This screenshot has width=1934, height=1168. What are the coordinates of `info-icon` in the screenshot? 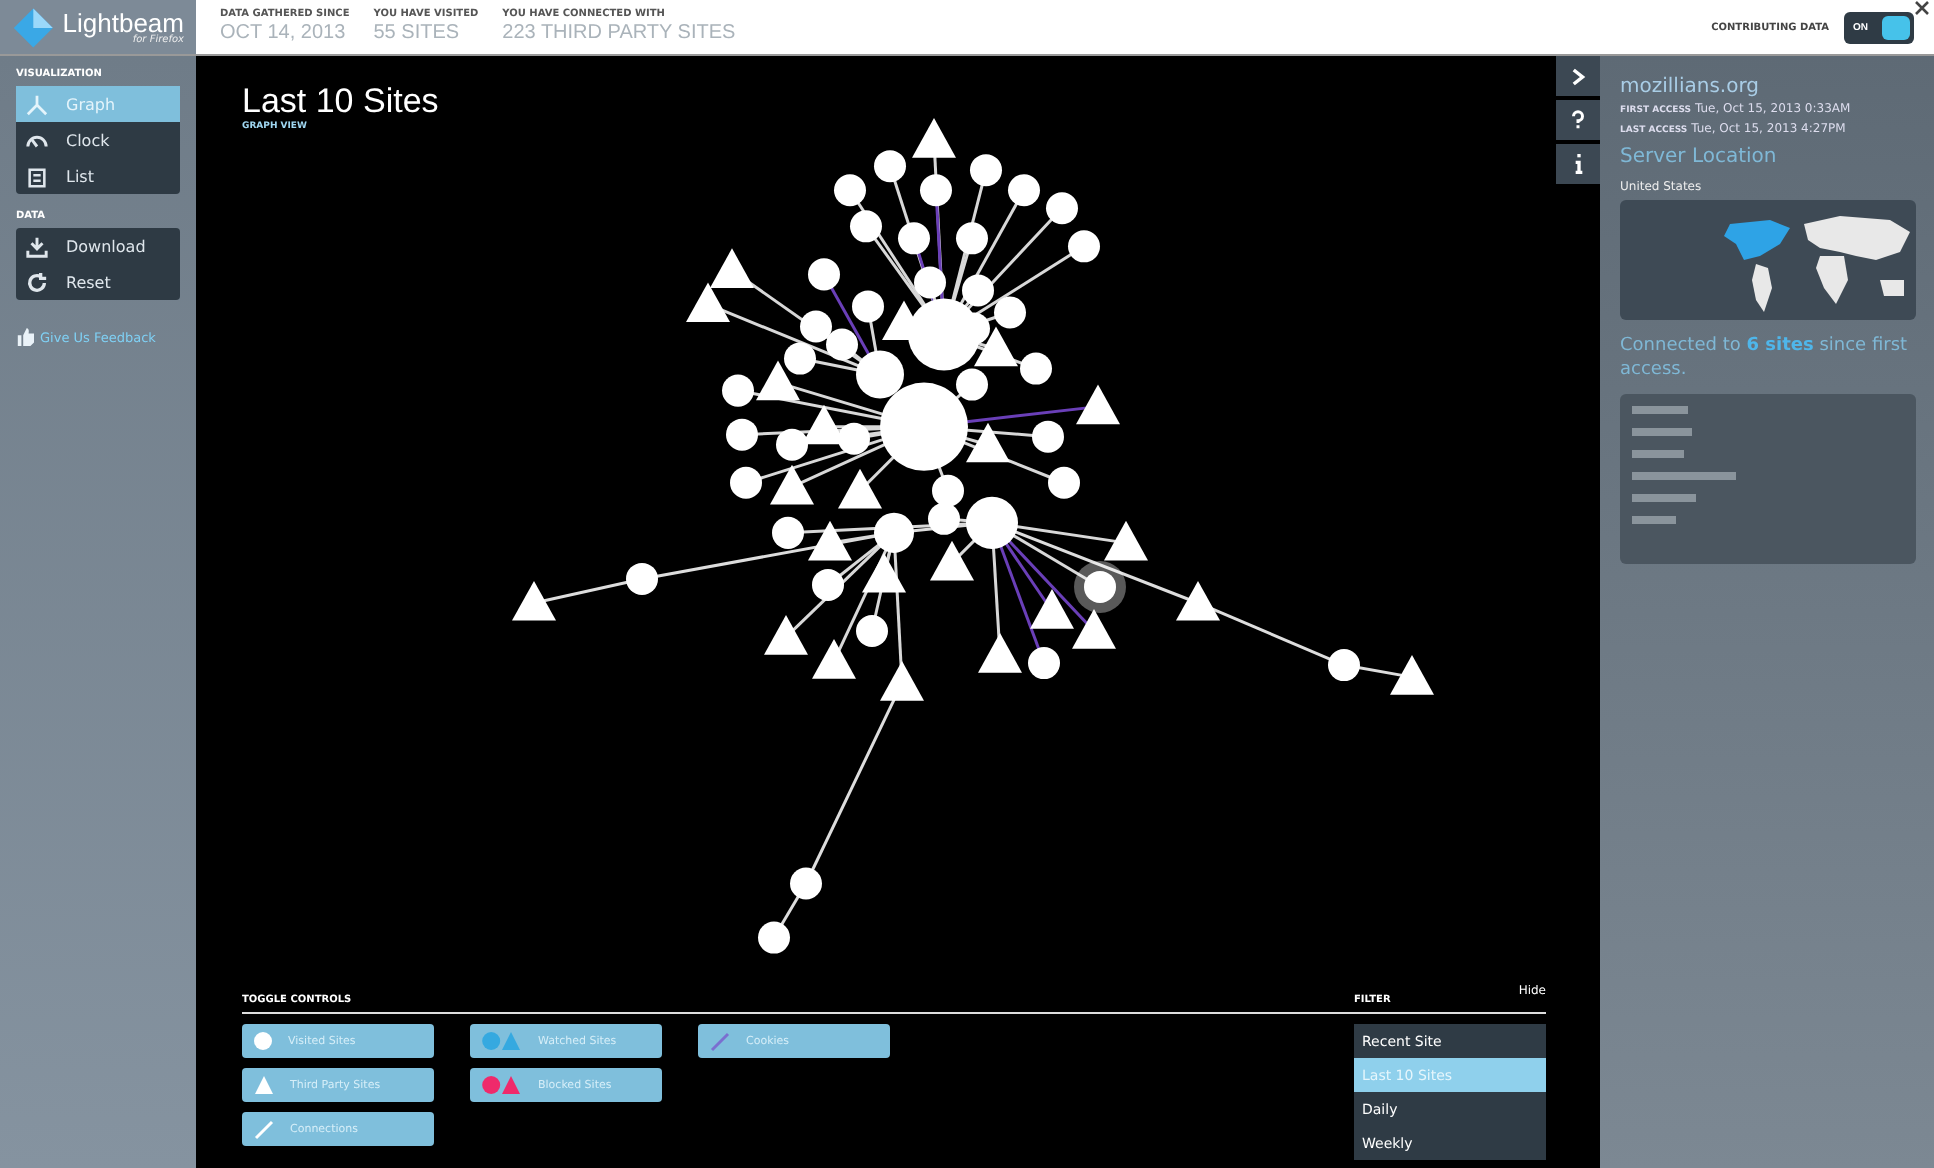 It's located at (1578, 164).